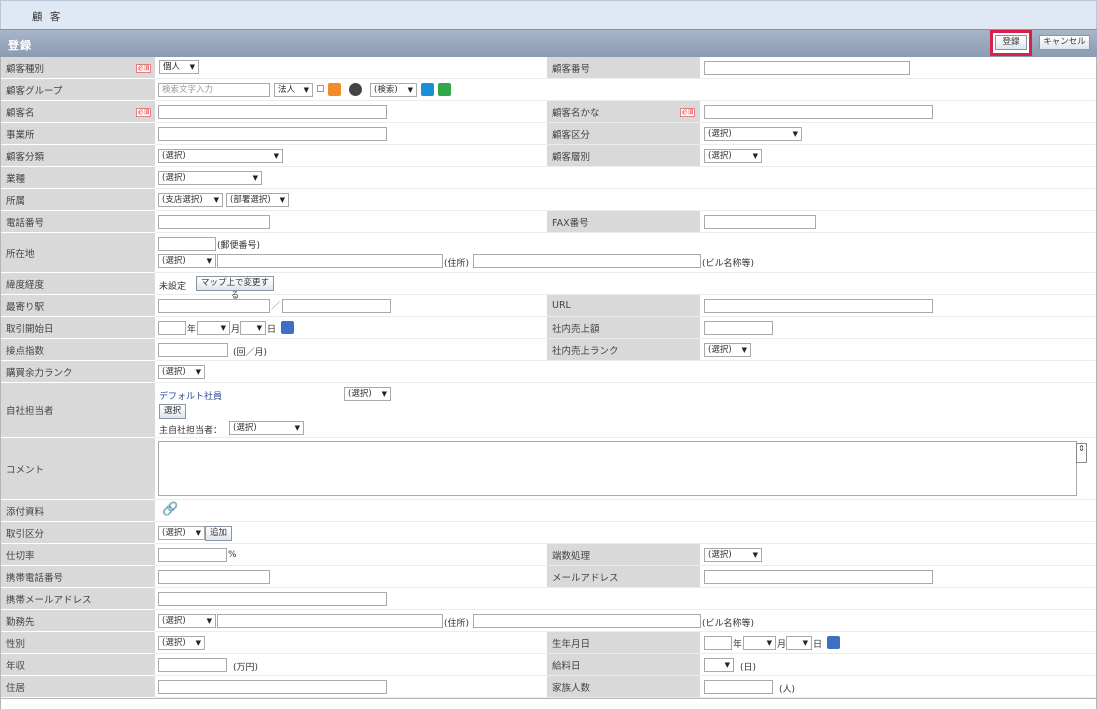  Describe the element at coordinates (293, 90) in the screenshot. I see `corp-select: 法人` at that location.